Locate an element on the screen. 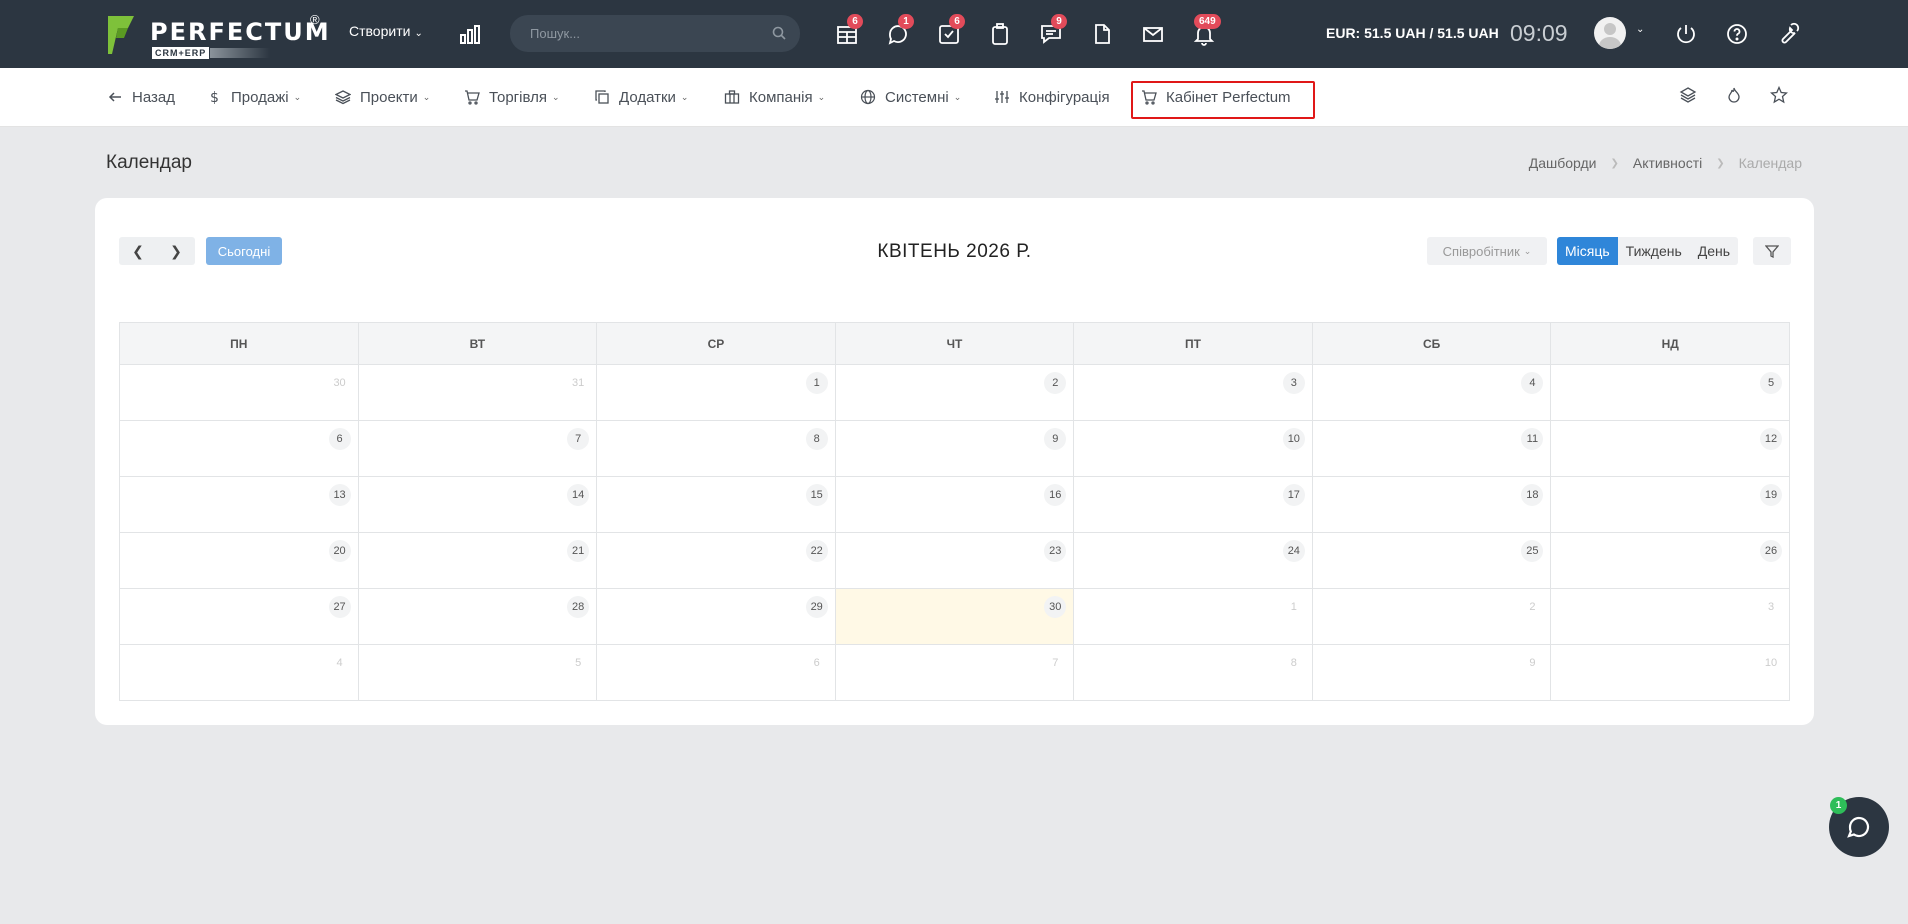 This screenshot has height=924, width=1908. calendar-day-cell: 22 is located at coordinates (716, 560).